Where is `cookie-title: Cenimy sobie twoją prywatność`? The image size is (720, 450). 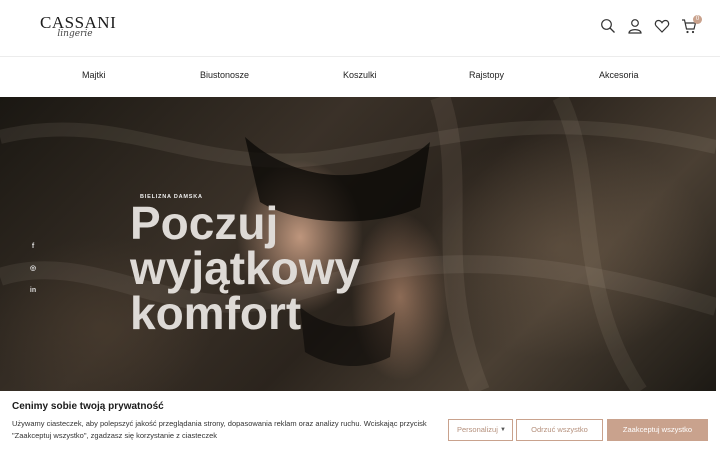 cookie-title: Cenimy sobie twoją prywatność is located at coordinates (88, 406).